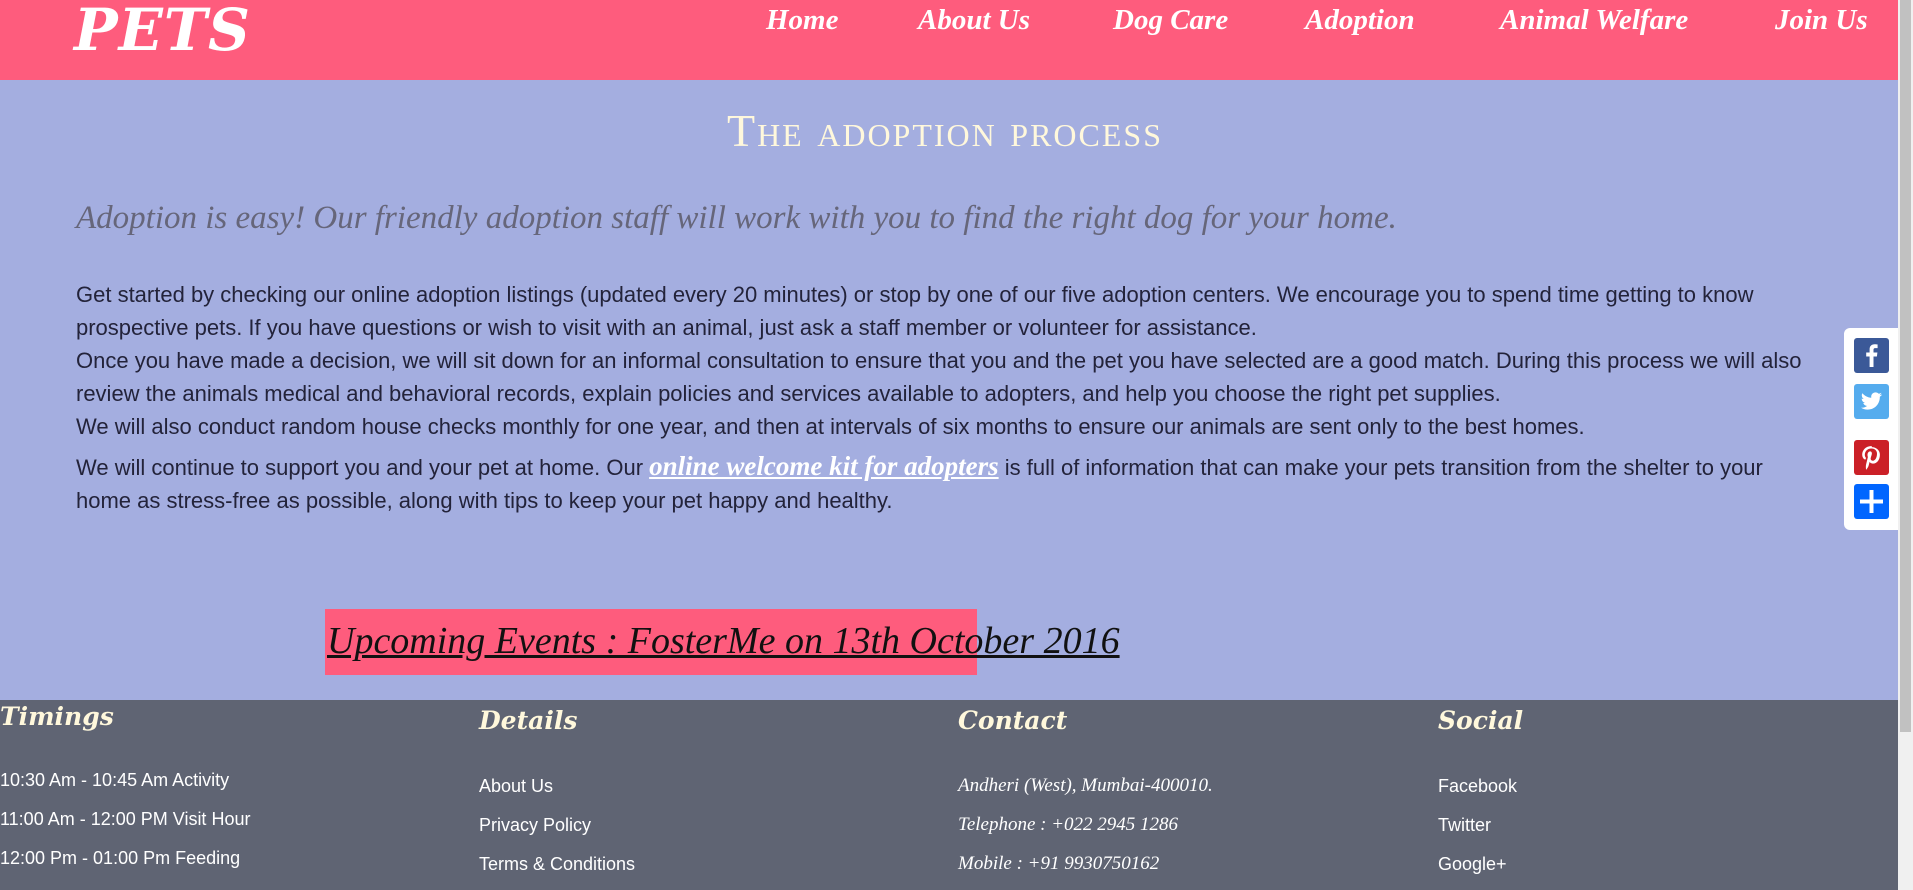  Describe the element at coordinates (1464, 825) in the screenshot. I see `footer-twitter-link: Twitter` at that location.